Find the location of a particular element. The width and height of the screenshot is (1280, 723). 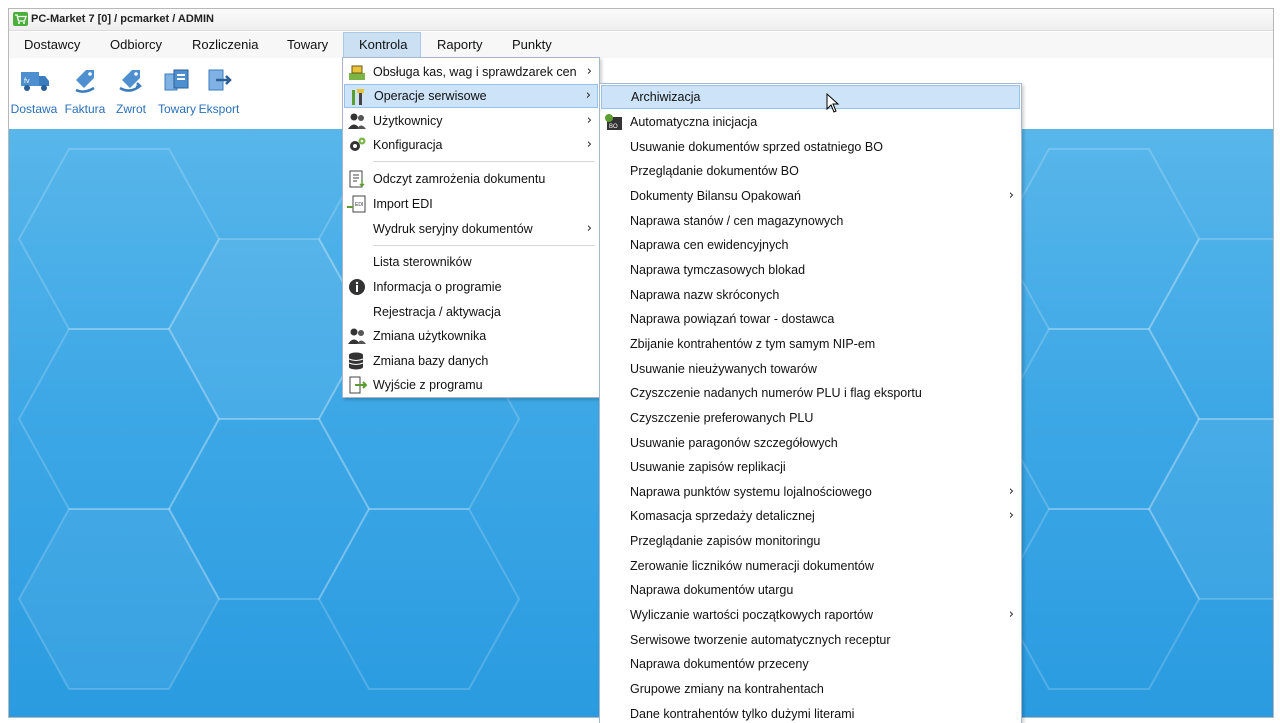

menu-item-label: Wyjście z programu is located at coordinates (428, 385).